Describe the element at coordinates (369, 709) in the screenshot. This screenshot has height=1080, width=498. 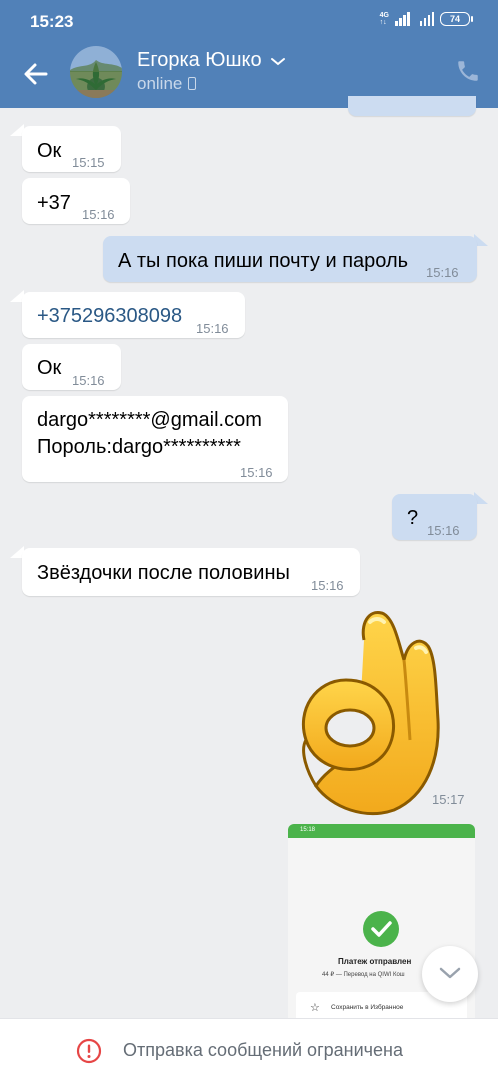
I see `ok-hand-sticker` at that location.